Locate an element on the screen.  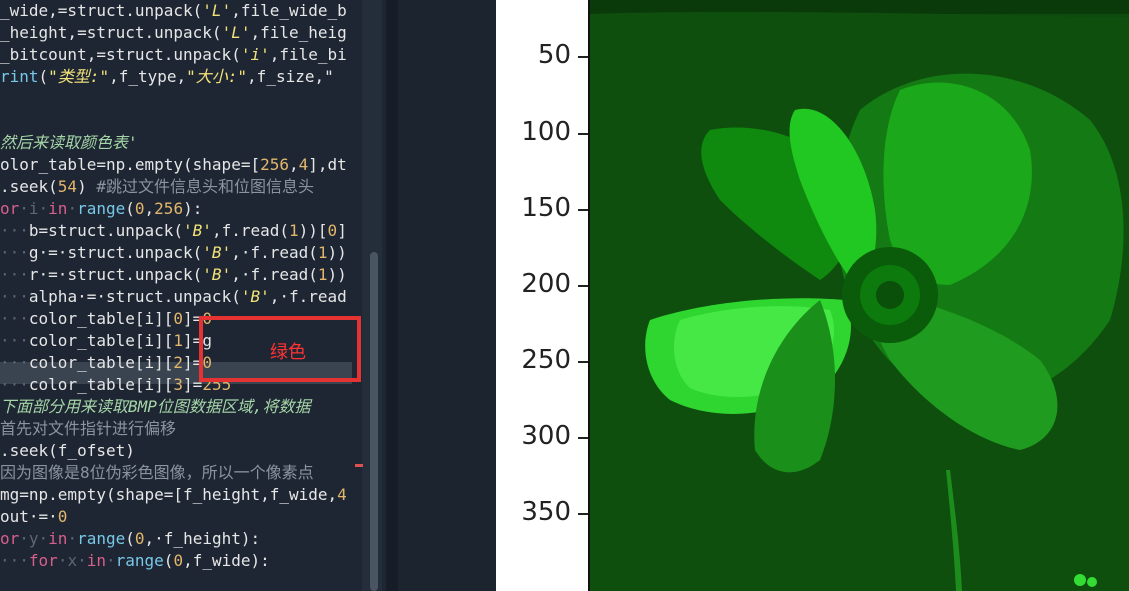
y-tick-label: 200 is located at coordinates (546, 284).